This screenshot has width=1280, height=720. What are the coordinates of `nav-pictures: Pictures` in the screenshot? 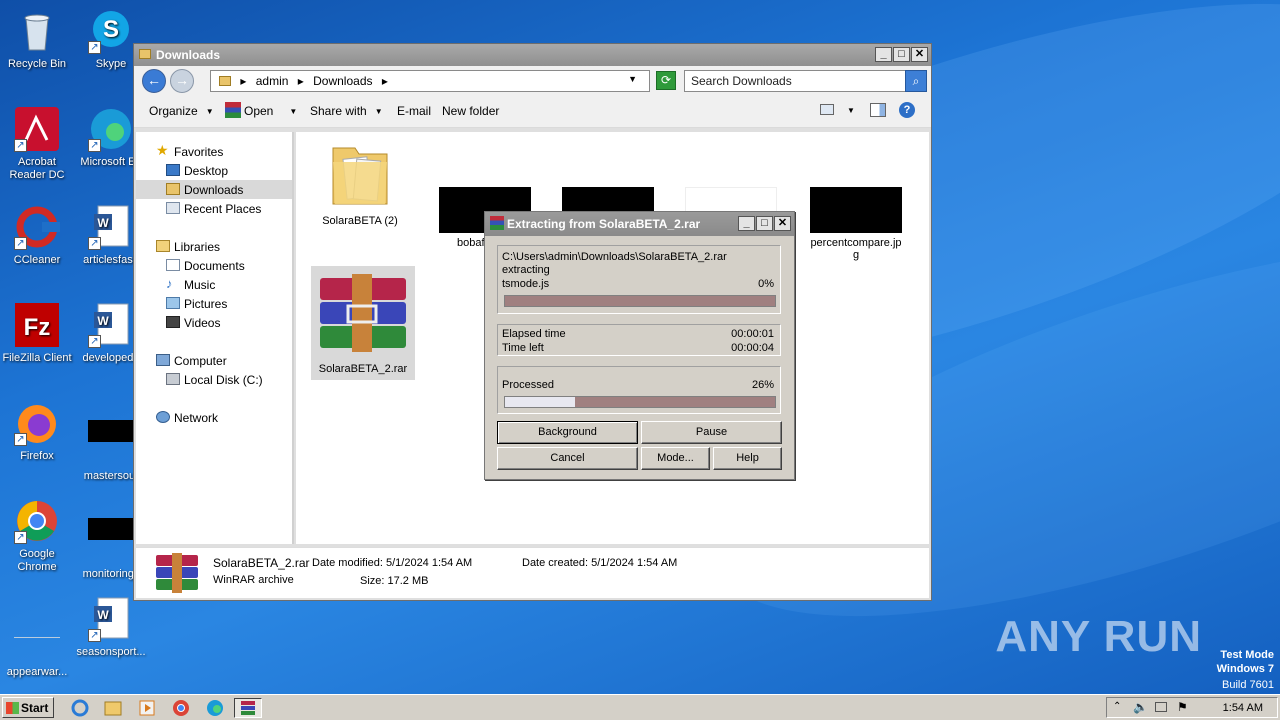 It's located at (214, 303).